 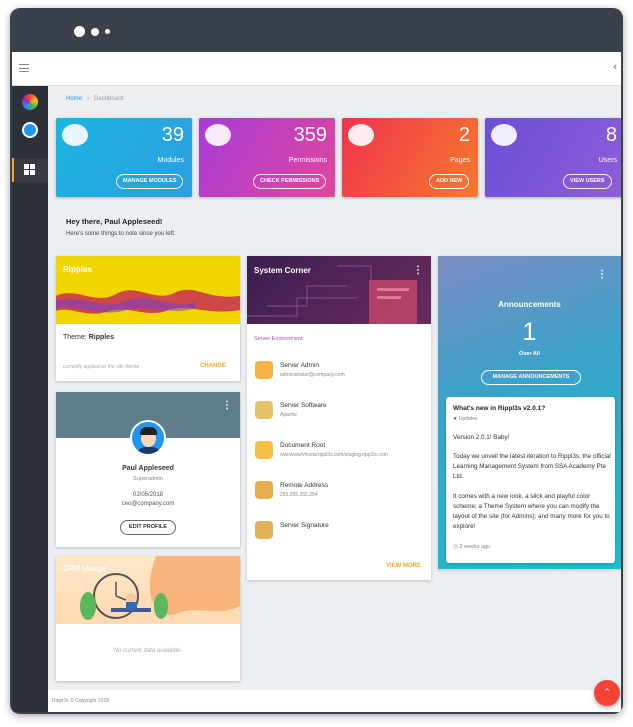 I want to click on stat-card-permissions: 359 Permissions CHECK PERMISSIONS, so click(x=267, y=157).